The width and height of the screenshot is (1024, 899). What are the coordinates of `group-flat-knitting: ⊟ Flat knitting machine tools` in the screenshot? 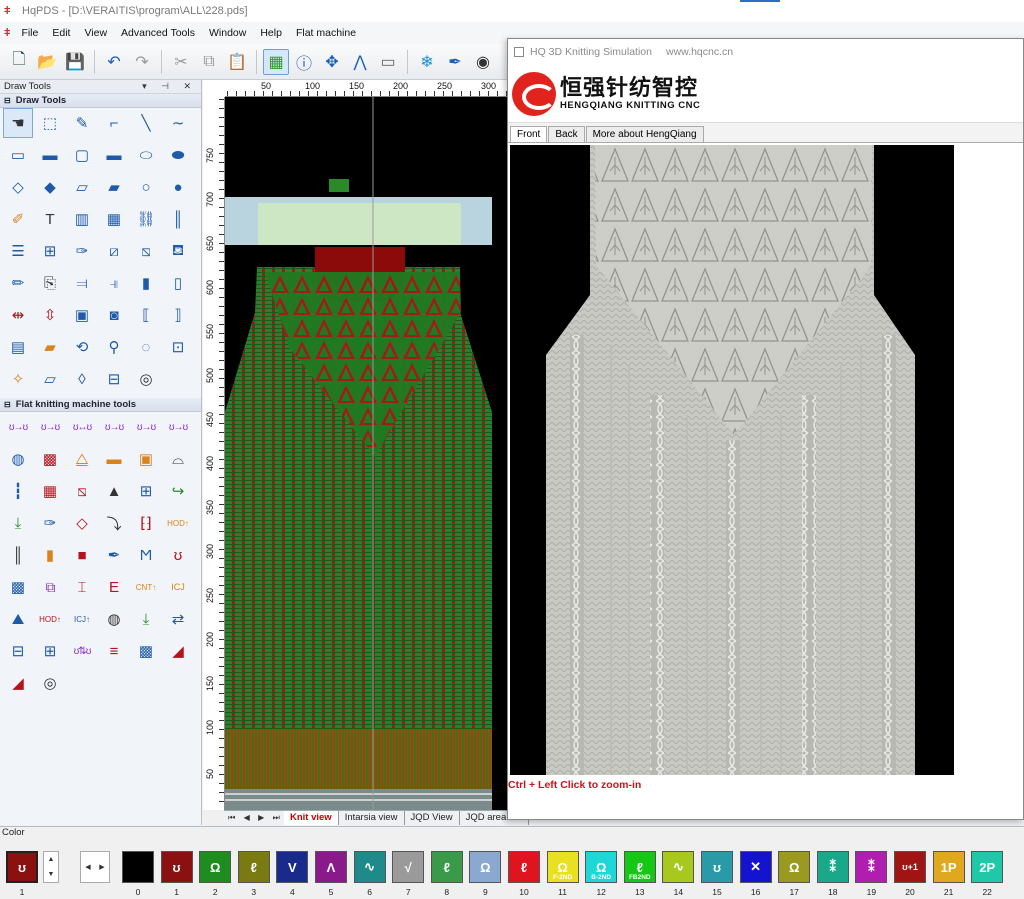 It's located at (100, 405).